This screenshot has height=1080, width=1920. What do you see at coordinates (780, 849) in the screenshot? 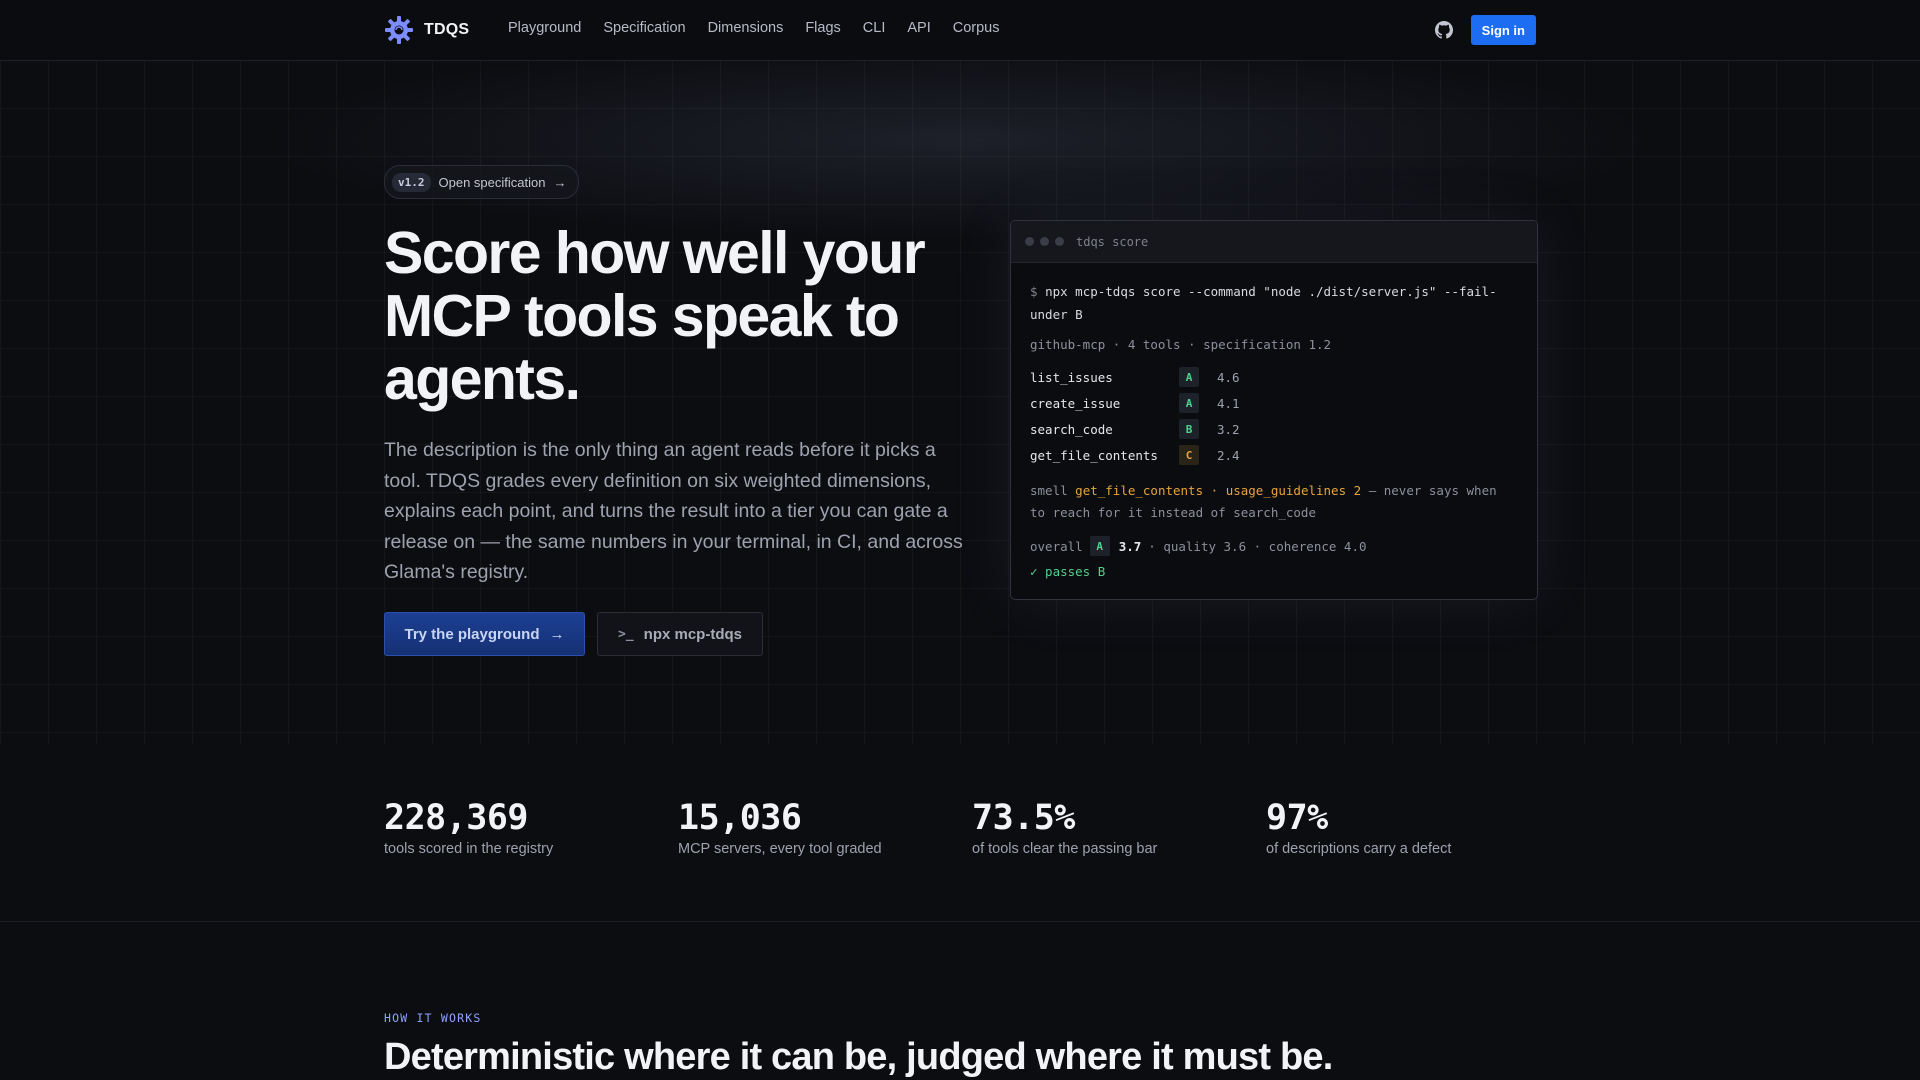
I see `stat-label: MCP servers, every tool graded` at bounding box center [780, 849].